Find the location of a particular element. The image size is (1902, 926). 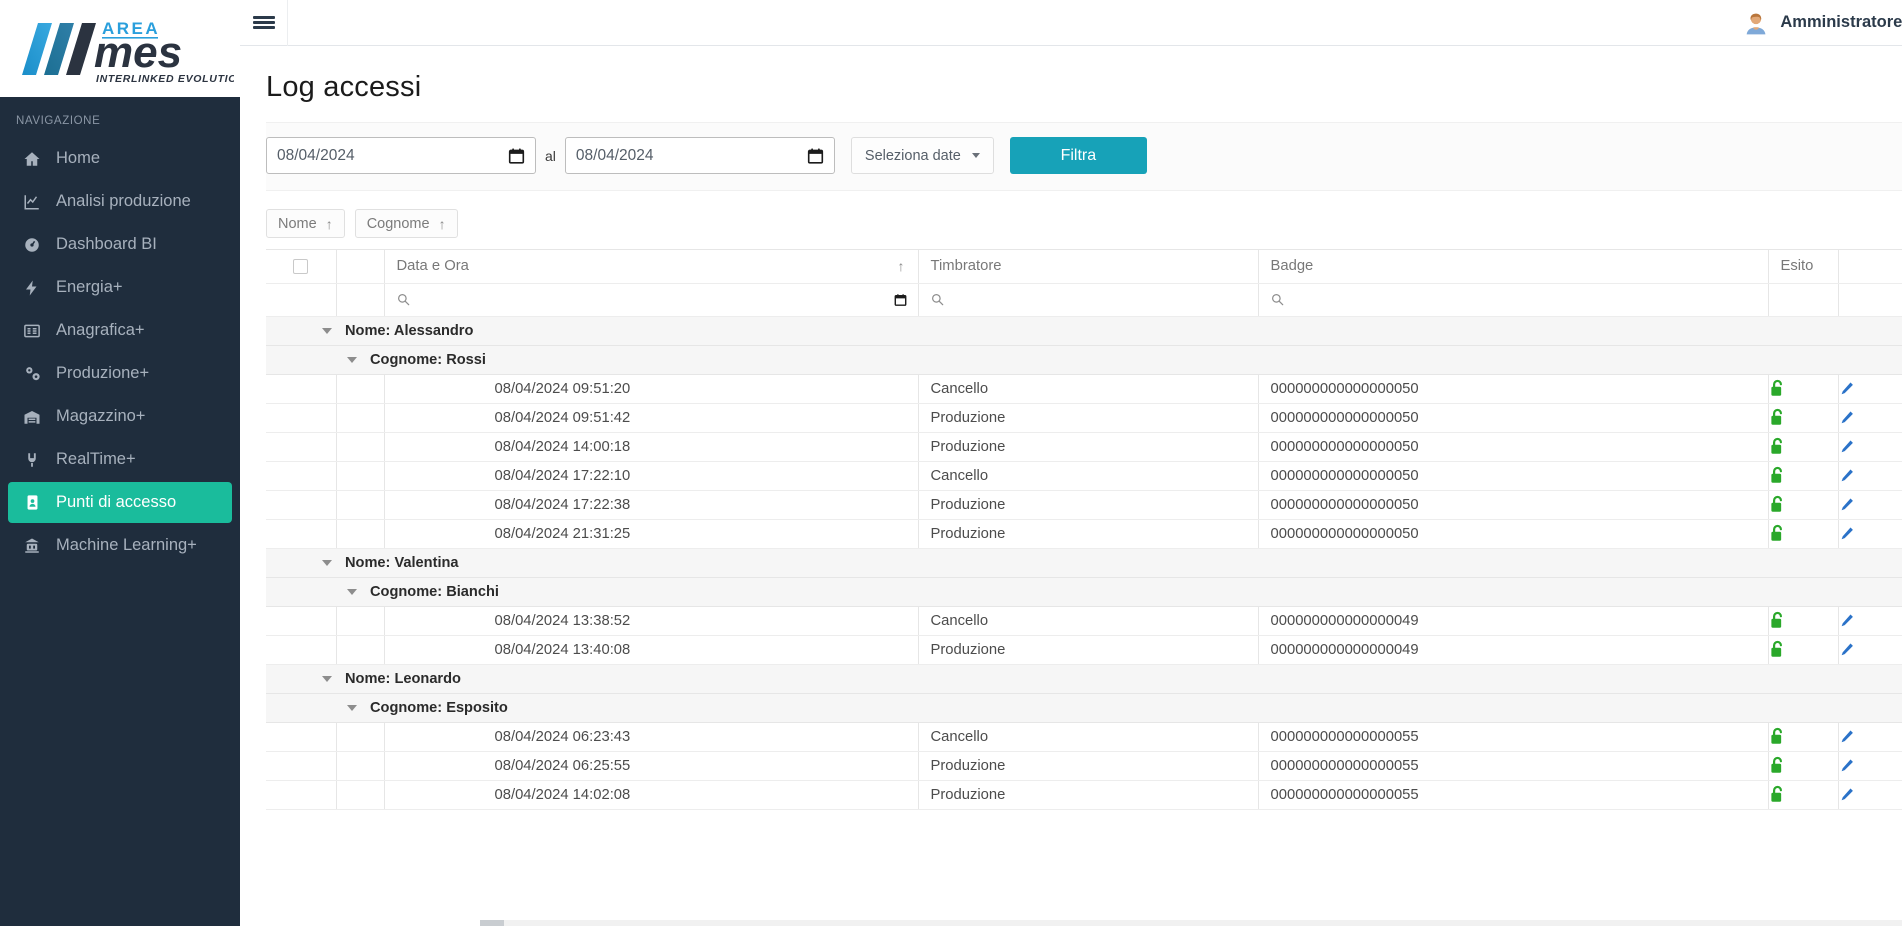

date-preset-dropdown: Seleziona date is located at coordinates (922, 155).